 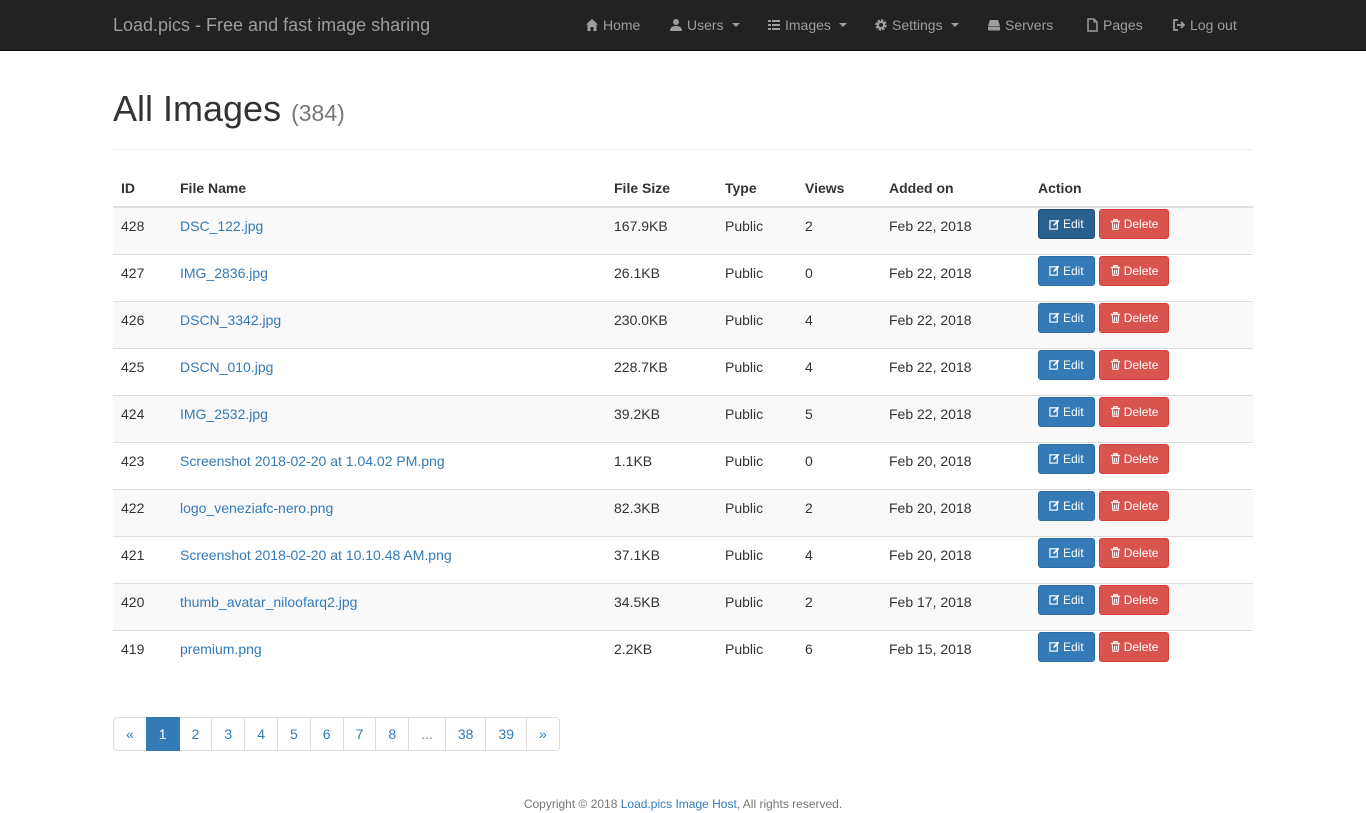 What do you see at coordinates (142, 606) in the screenshot?
I see `cell-id: 420` at bounding box center [142, 606].